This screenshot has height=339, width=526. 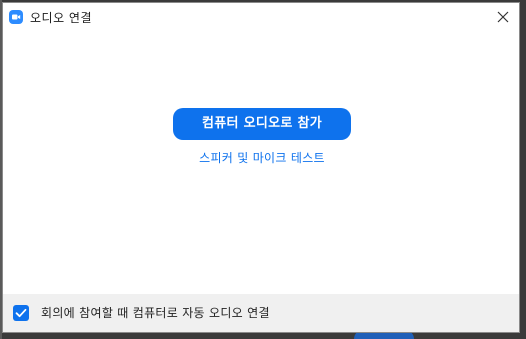 I want to click on window-title: 오디오 연결, so click(x=61, y=18).